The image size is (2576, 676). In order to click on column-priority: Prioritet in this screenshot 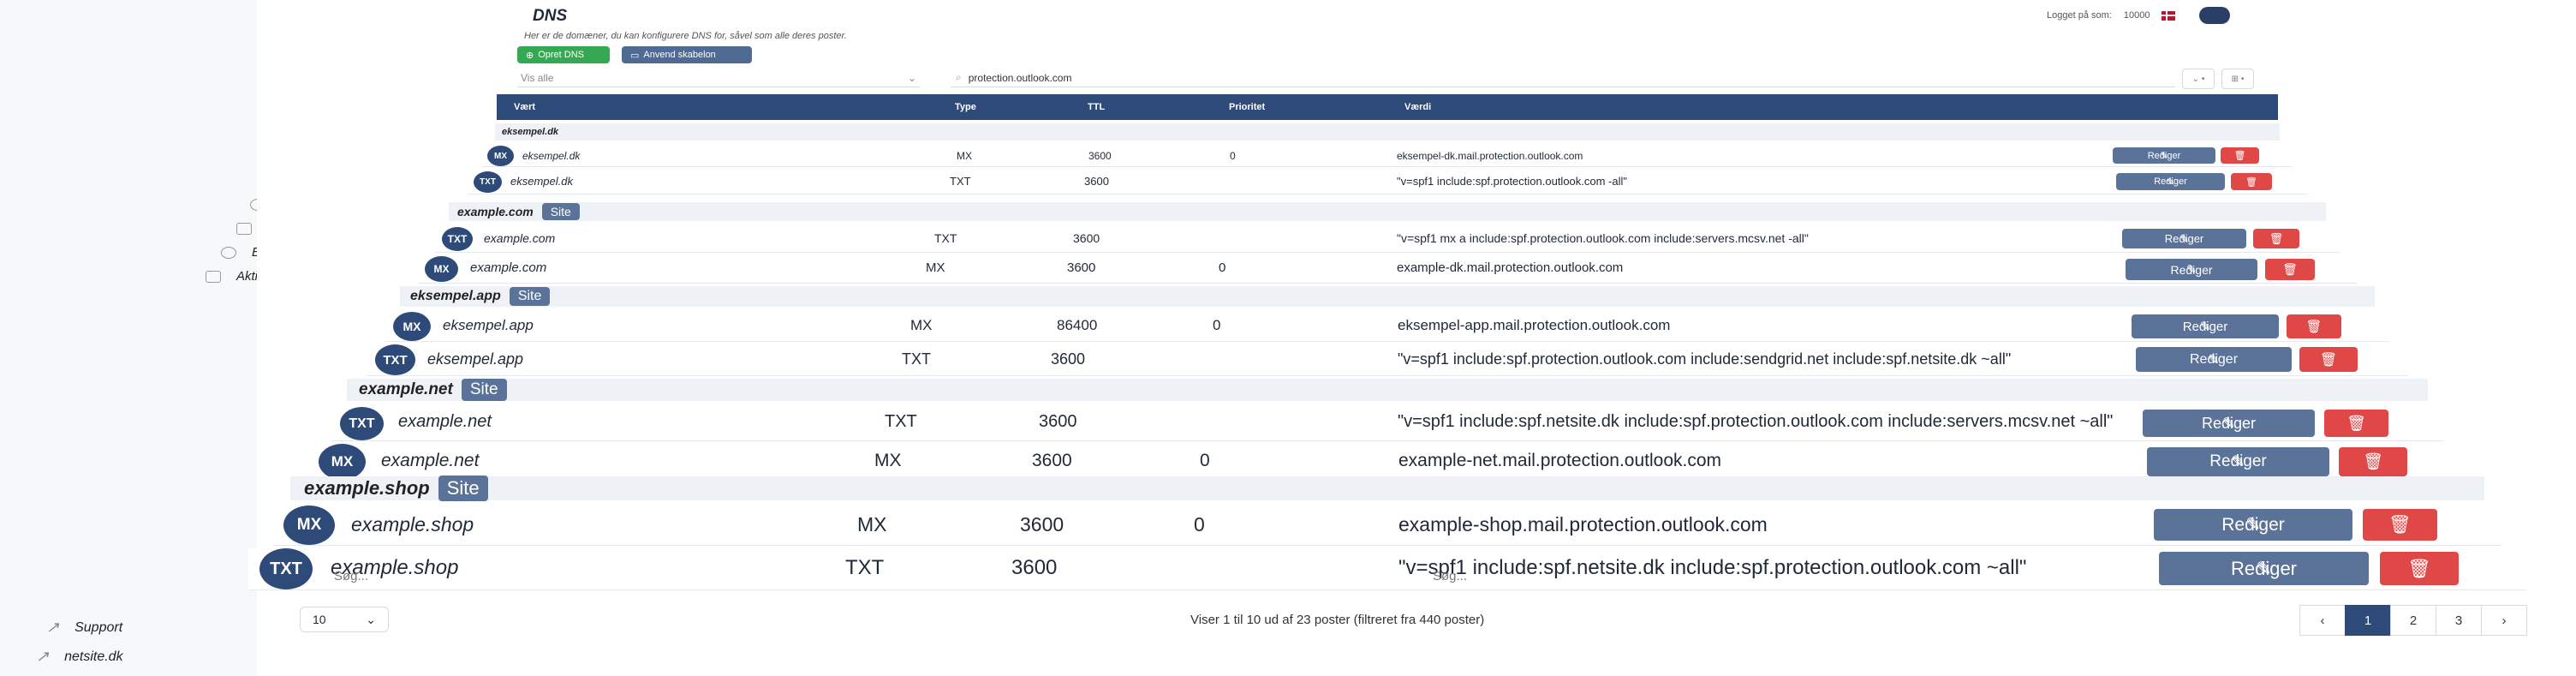, I will do `click(1247, 107)`.